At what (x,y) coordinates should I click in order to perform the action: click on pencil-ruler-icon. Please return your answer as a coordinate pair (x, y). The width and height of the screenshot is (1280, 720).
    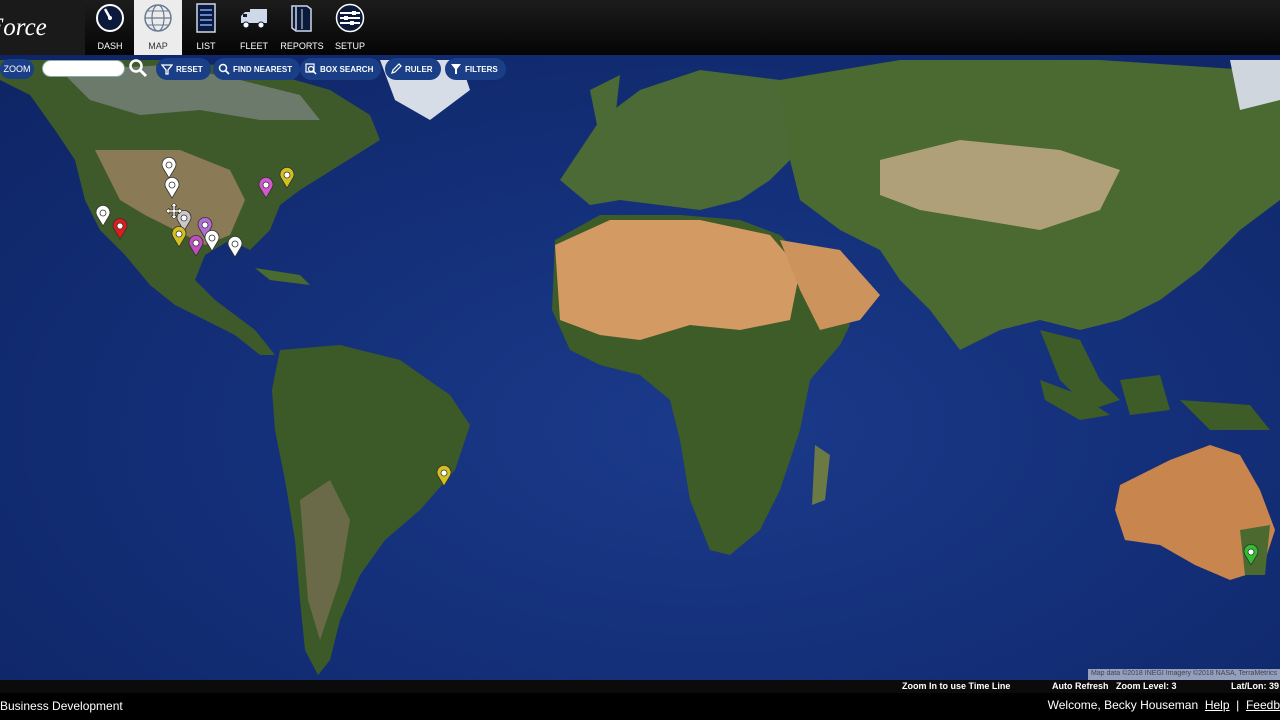
    Looking at the image, I should click on (396, 68).